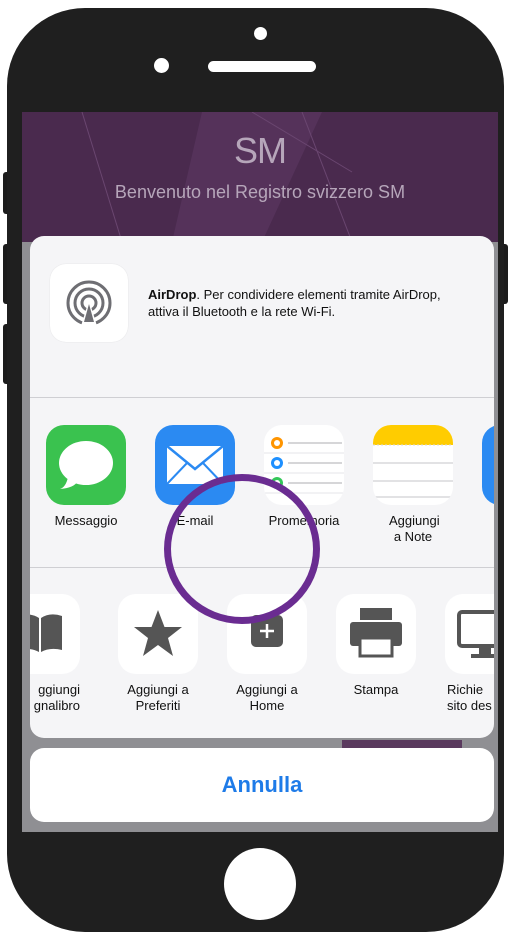  I want to click on messages-icon, so click(86, 465).